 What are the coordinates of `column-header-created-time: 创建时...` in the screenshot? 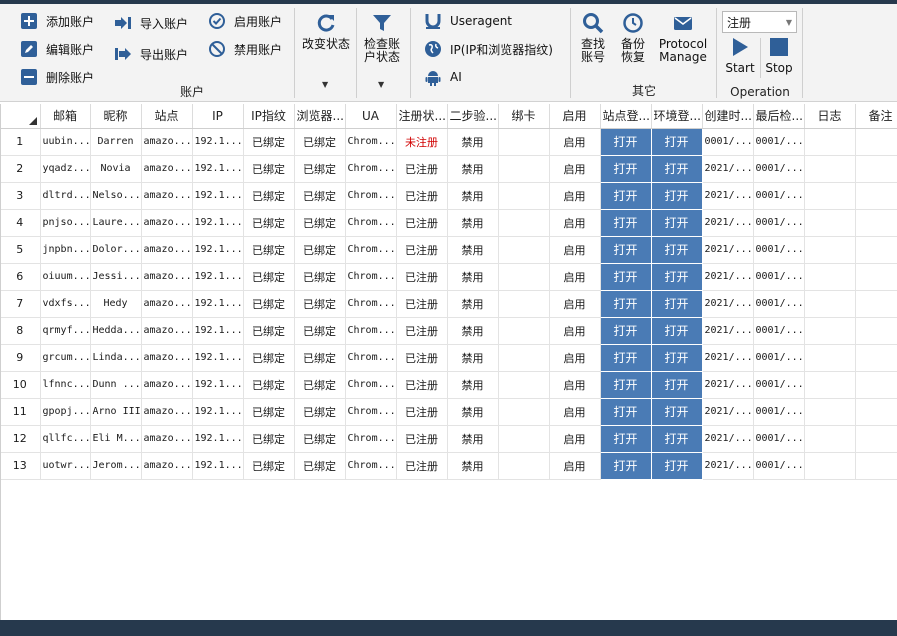 It's located at (728, 116).